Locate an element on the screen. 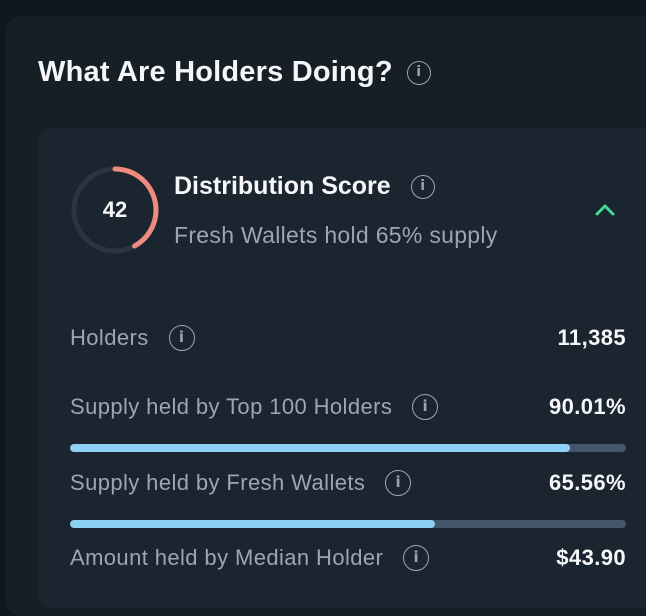  distribution-score-title-text: Distribution Score is located at coordinates (282, 186).